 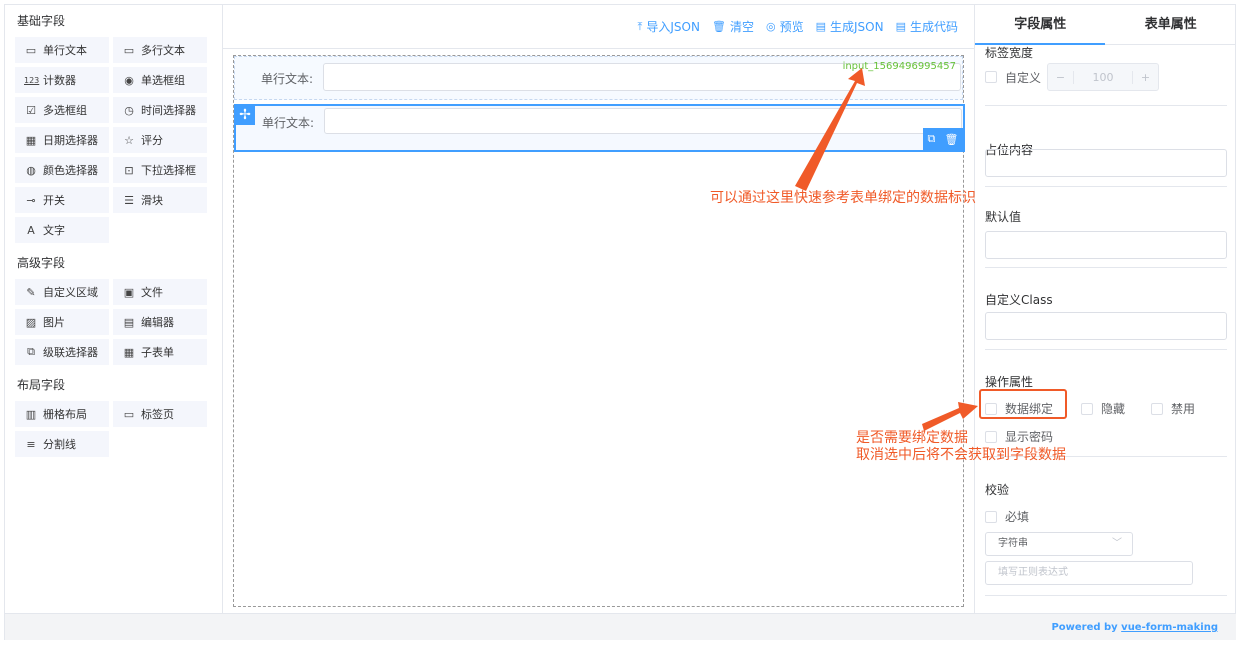 What do you see at coordinates (70, 170) in the screenshot?
I see `field-item-label: 颜色选择器` at bounding box center [70, 170].